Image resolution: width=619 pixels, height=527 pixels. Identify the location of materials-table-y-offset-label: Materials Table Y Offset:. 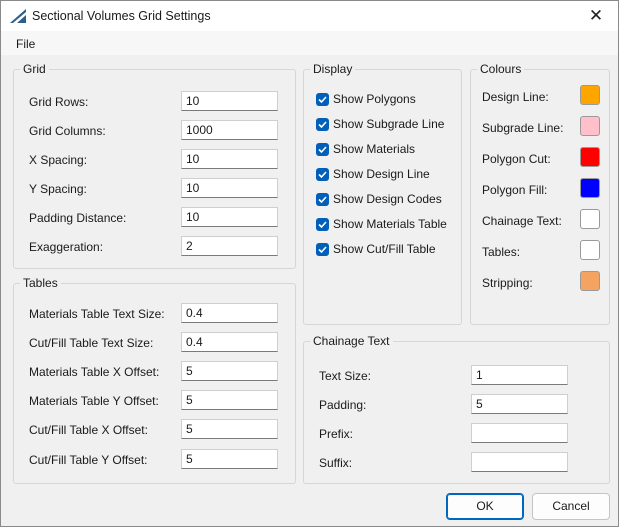
(94, 401).